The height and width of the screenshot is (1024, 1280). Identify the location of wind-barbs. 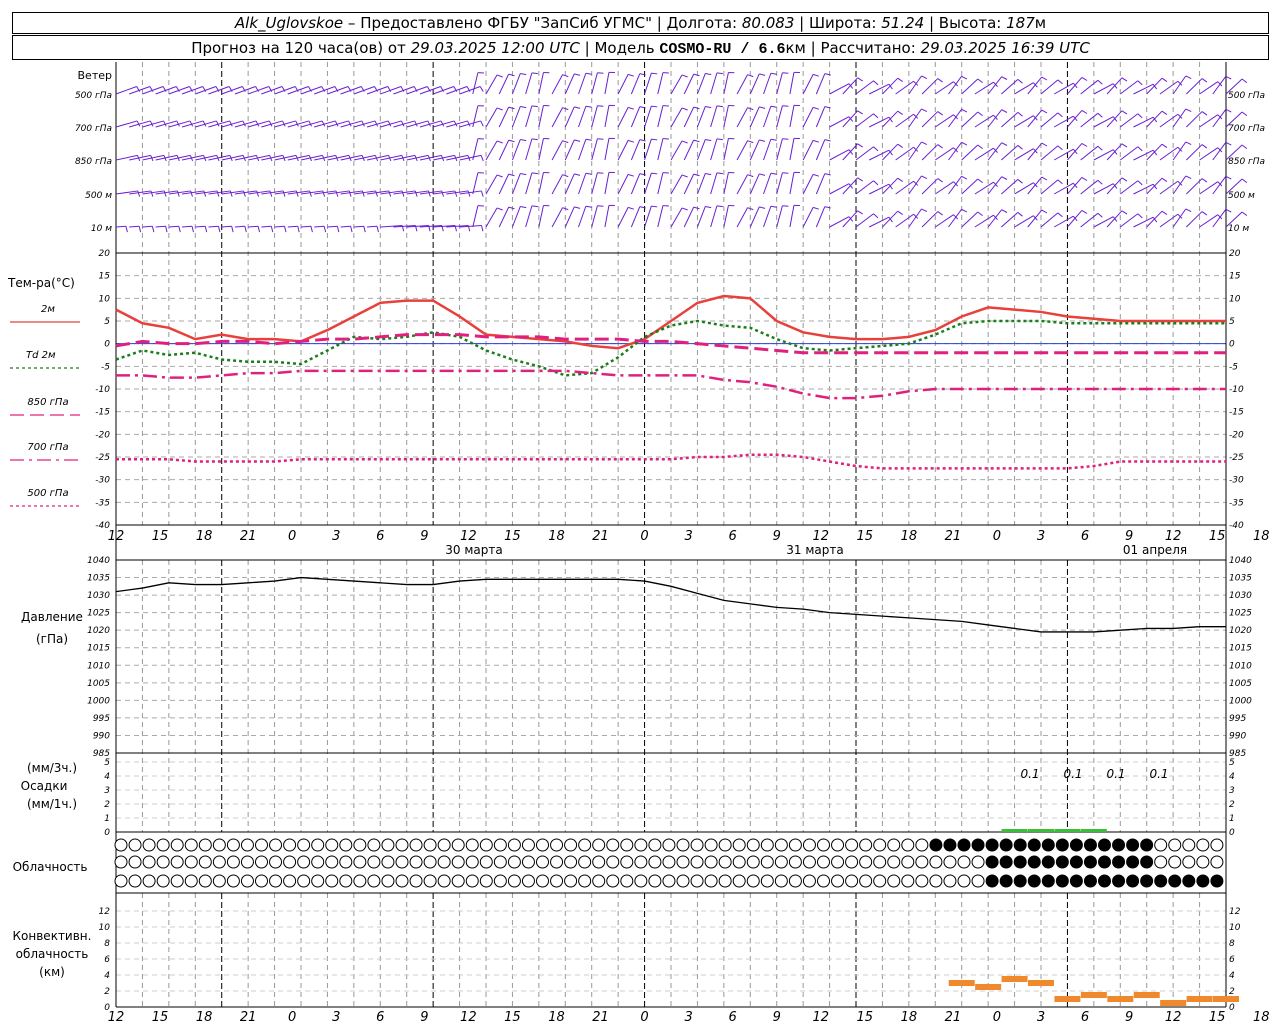
(681, 152).